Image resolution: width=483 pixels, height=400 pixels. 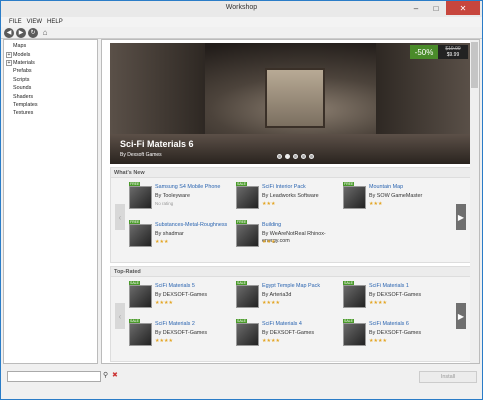 I want to click on toolbar: ◀ ▶ ↻ ⌂, so click(x=241, y=33).